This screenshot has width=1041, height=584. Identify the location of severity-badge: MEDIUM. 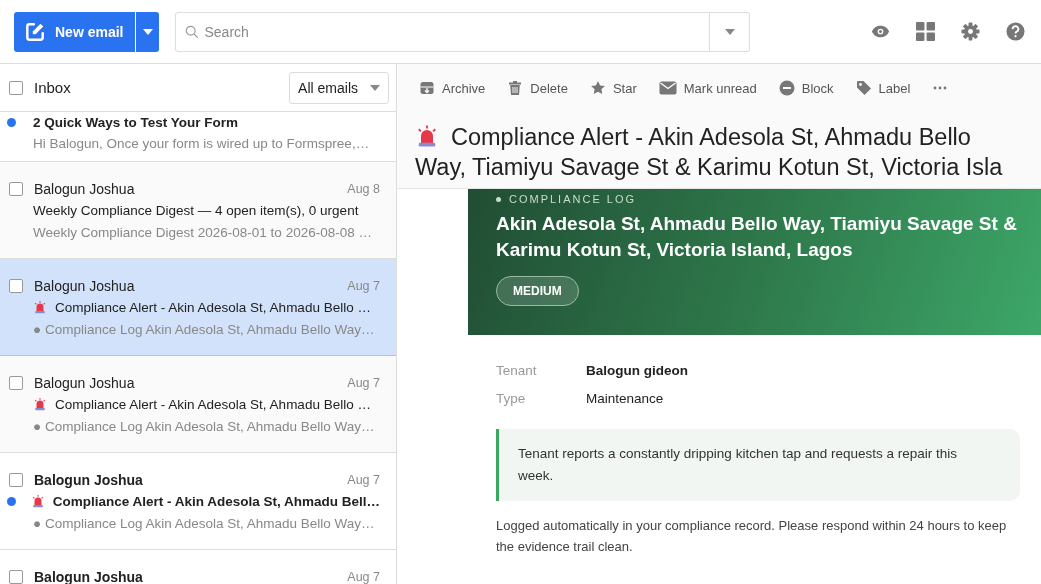
(537, 291).